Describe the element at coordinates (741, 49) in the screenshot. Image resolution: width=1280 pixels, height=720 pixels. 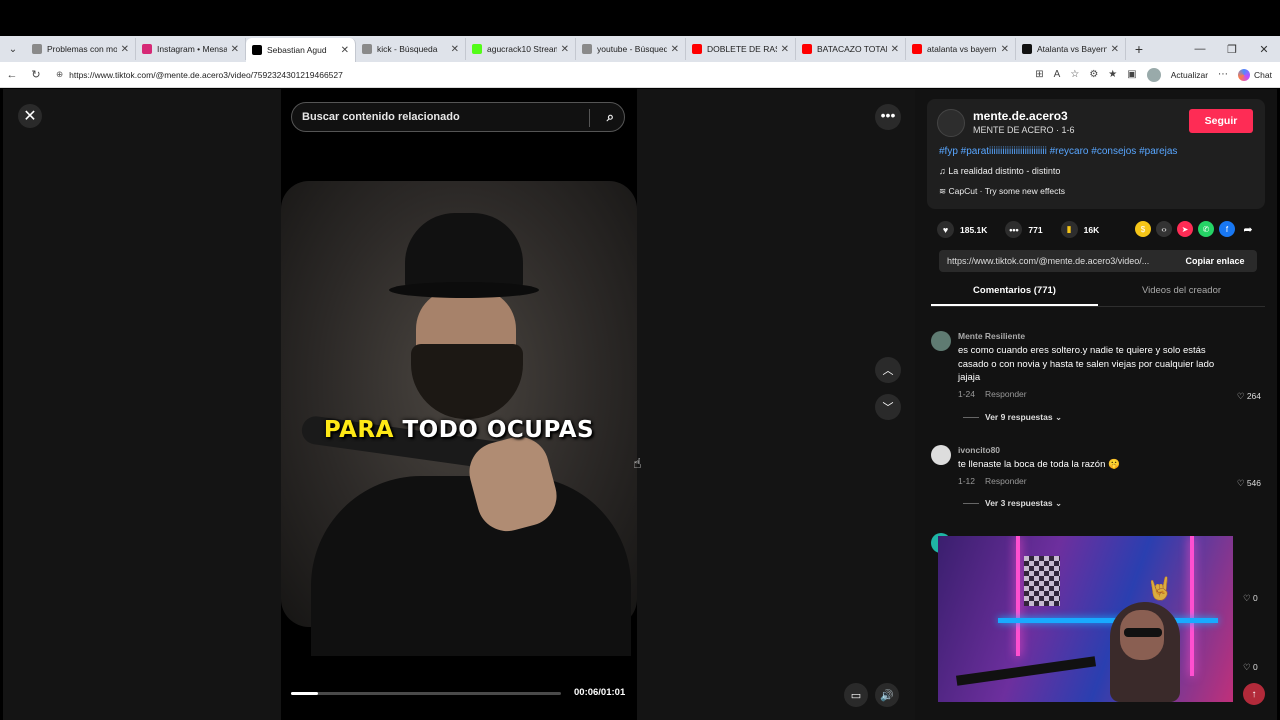
I see `browser-tab: DOBLETE DE RASHF ✕` at that location.